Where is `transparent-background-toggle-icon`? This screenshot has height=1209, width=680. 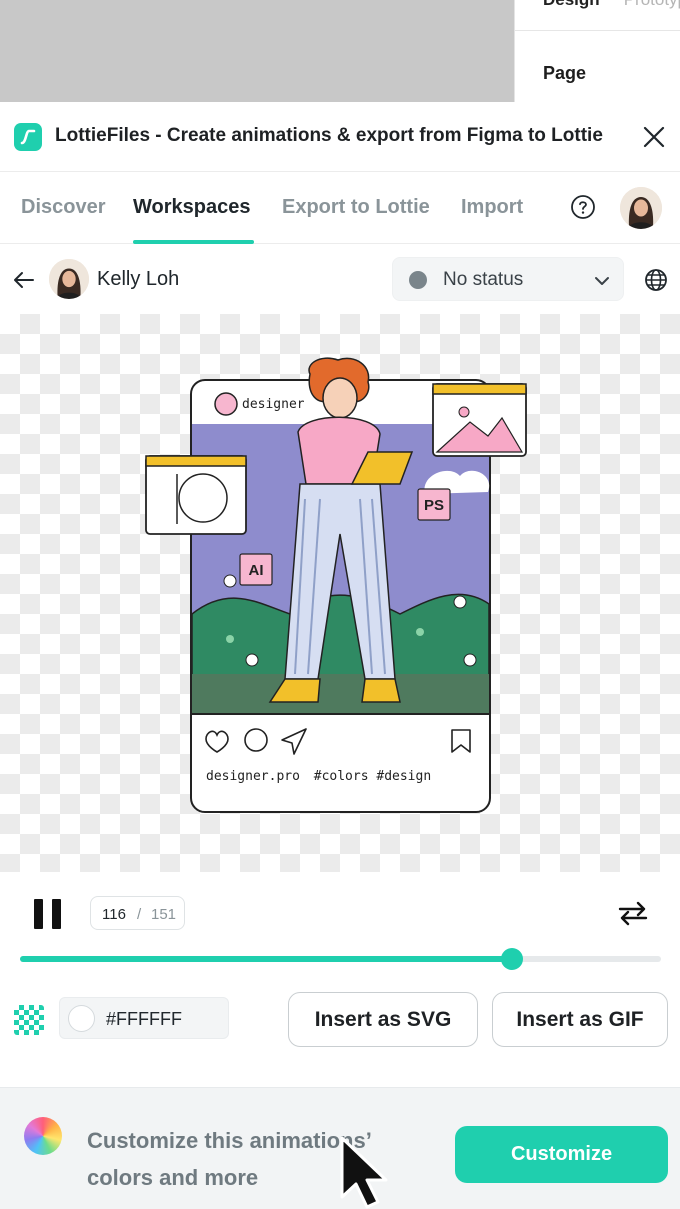 transparent-background-toggle-icon is located at coordinates (29, 1020).